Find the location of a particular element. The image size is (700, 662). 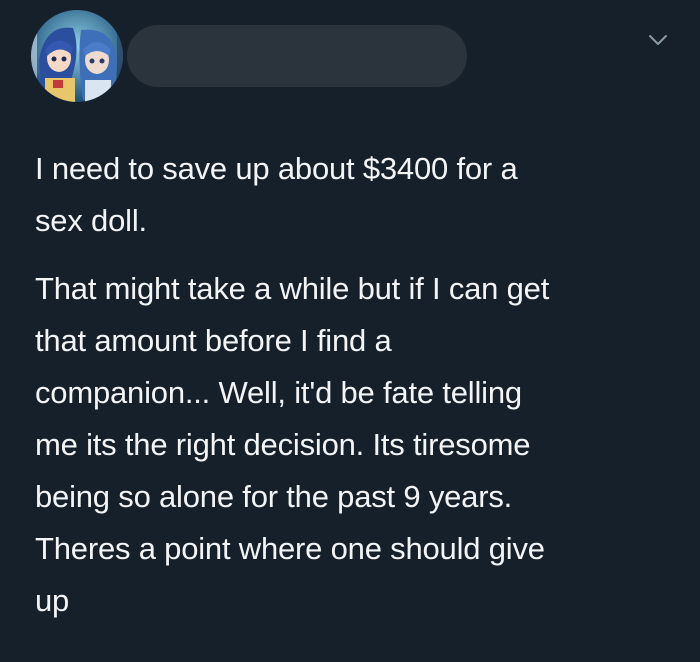

chevron-down-icon is located at coordinates (658, 40).